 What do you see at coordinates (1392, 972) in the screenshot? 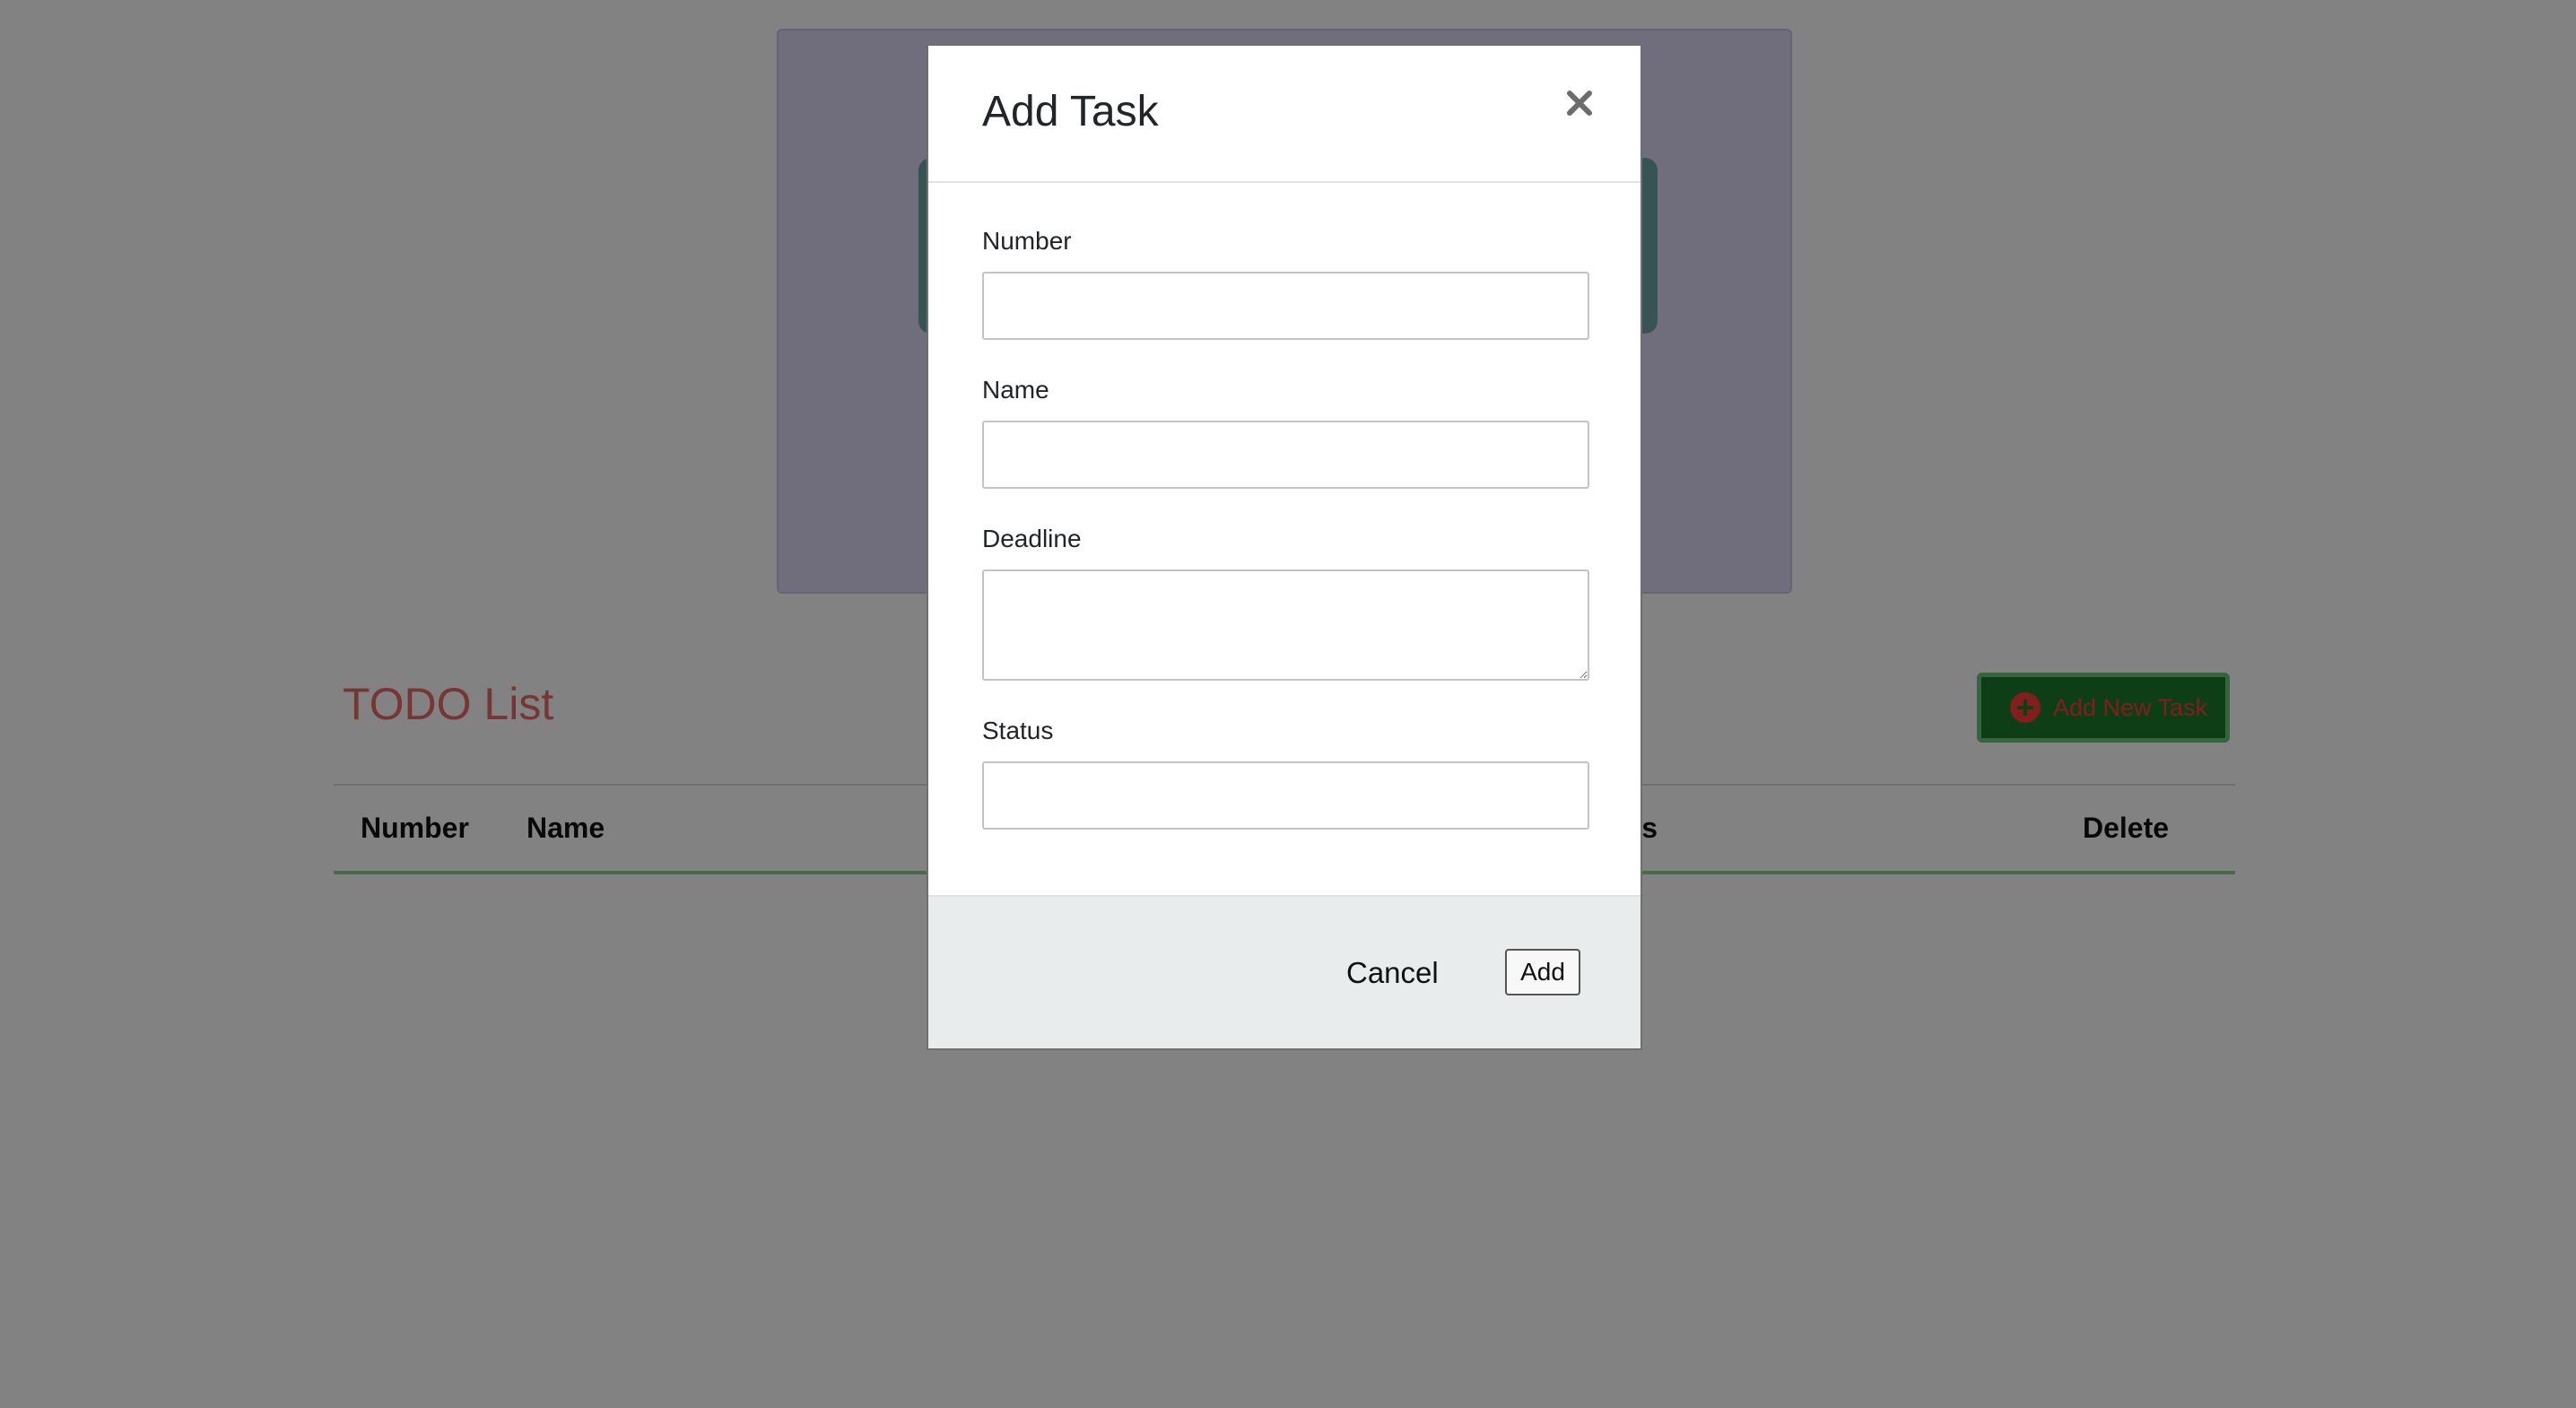
I see `cancel-button: Cancel` at bounding box center [1392, 972].